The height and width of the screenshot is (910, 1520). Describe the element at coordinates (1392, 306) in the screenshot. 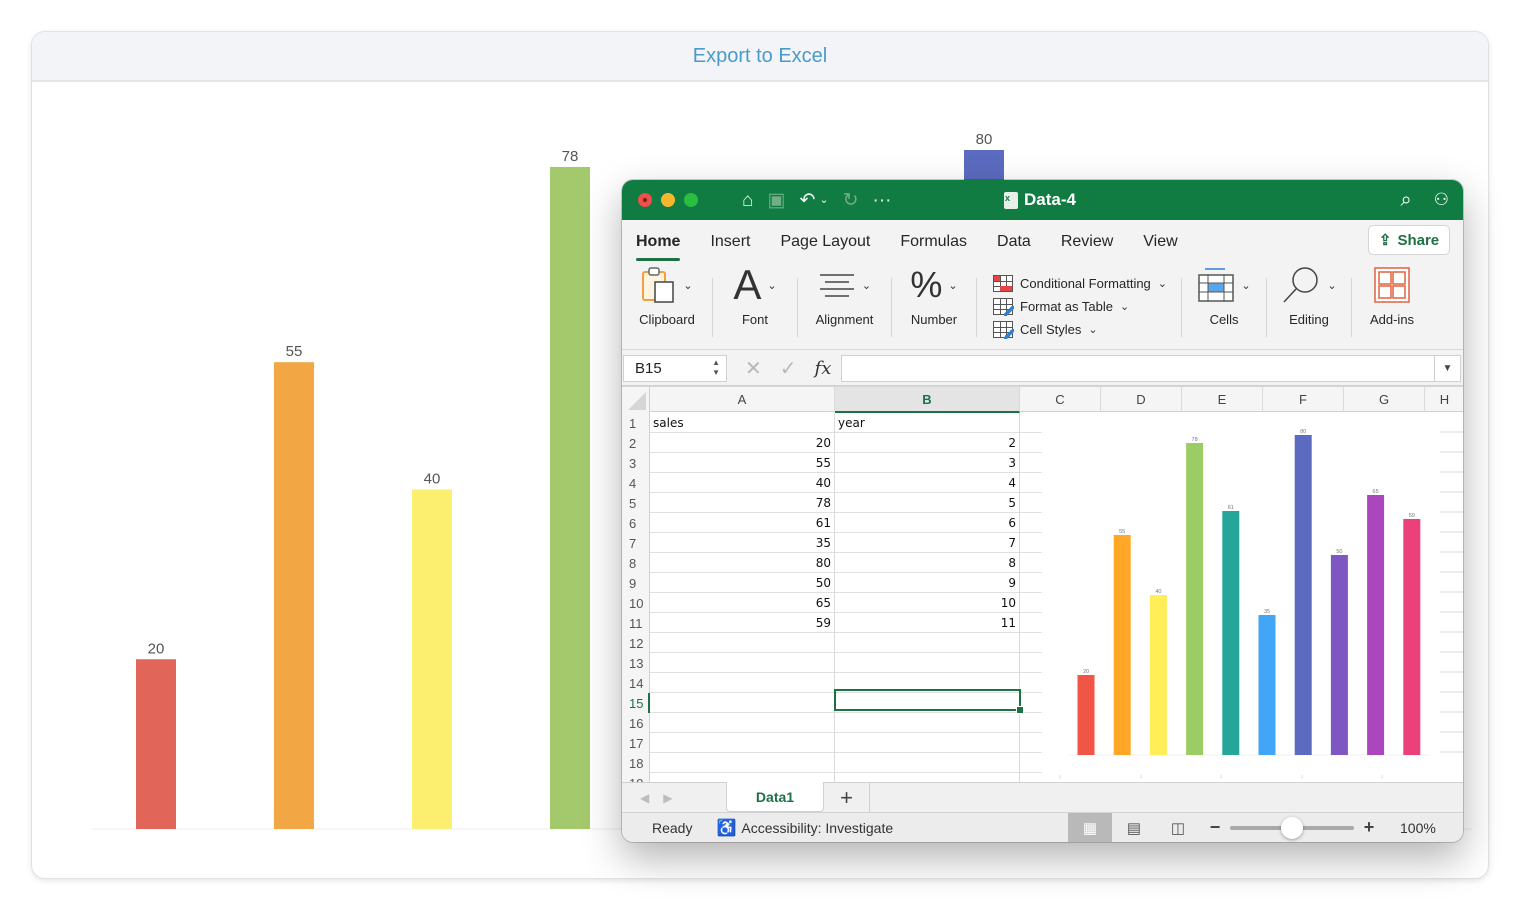

I see `addins-group: Add-ins` at that location.